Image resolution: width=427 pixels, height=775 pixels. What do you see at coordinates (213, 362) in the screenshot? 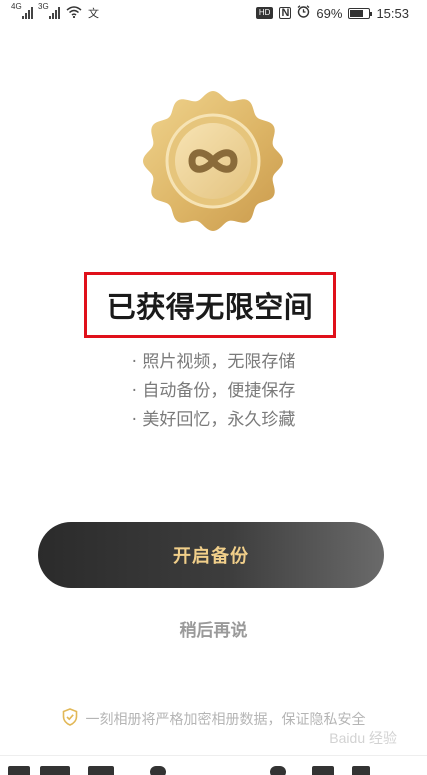
I see `feature-item: · 照片视频，无限存储` at bounding box center [213, 362].